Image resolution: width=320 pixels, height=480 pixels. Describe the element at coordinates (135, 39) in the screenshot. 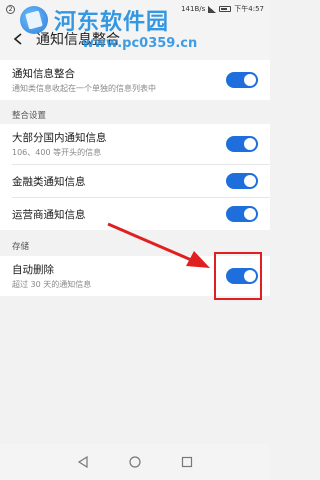

I see `app-header: 通知信息整合` at that location.